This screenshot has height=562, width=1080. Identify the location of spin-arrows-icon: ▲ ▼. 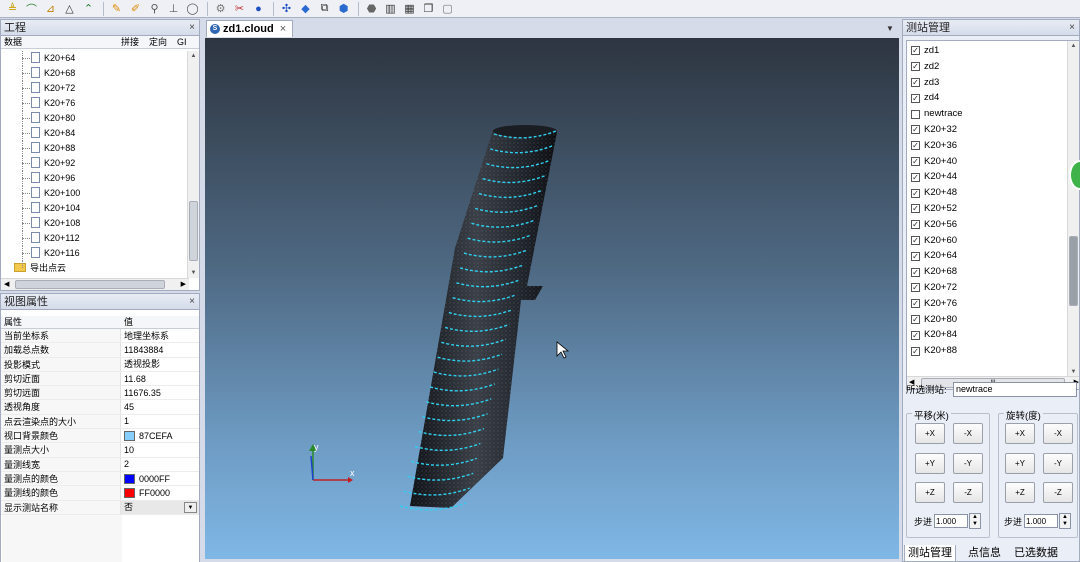
(975, 521).